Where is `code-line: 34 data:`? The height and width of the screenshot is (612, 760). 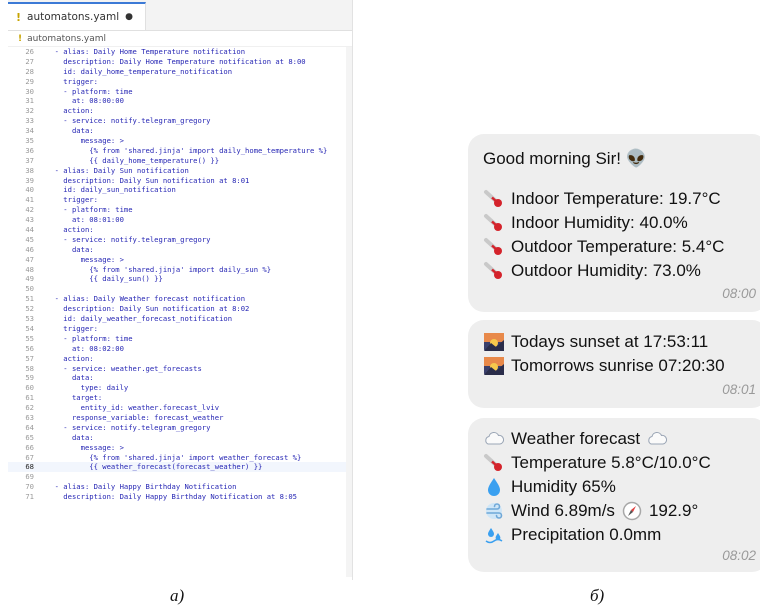
code-line: 34 data: is located at coordinates (180, 131).